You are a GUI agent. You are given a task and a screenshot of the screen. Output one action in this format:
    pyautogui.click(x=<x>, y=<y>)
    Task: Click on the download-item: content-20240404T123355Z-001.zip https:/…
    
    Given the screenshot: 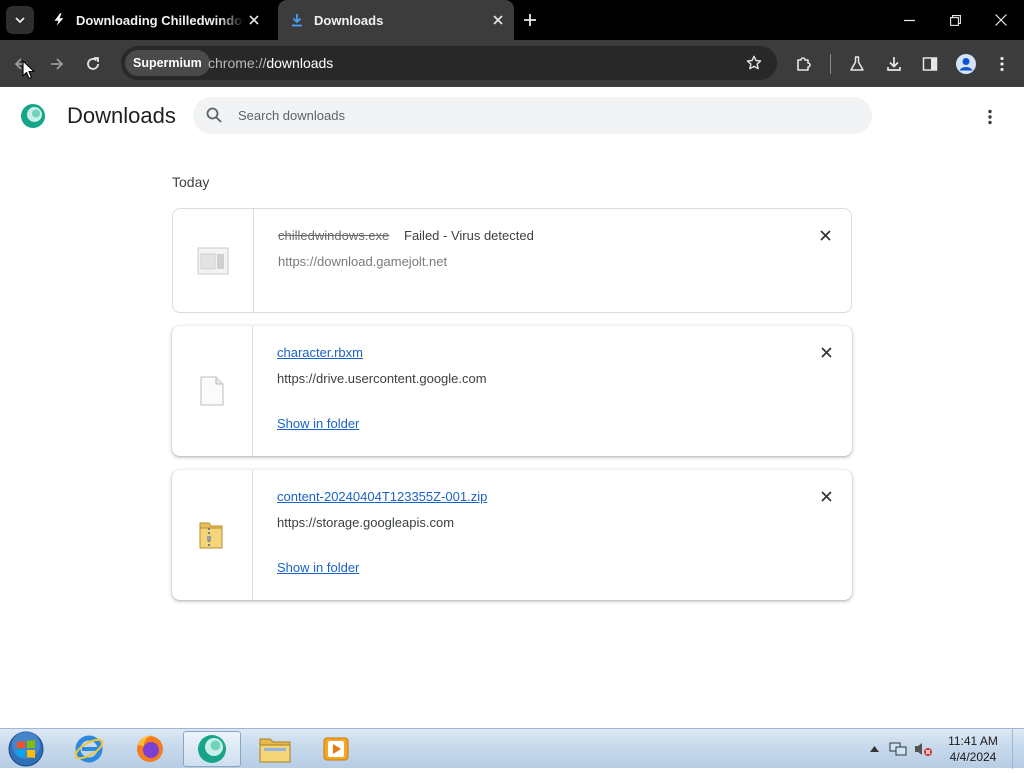 What is the action you would take?
    pyautogui.click(x=512, y=535)
    